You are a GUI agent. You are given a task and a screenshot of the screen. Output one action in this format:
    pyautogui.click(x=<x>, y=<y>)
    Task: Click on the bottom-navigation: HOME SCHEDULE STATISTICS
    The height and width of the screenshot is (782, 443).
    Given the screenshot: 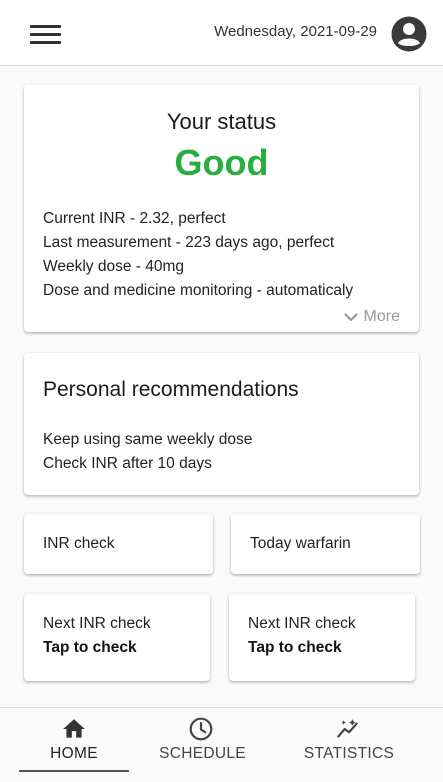 What is the action you would take?
    pyautogui.click(x=221, y=744)
    